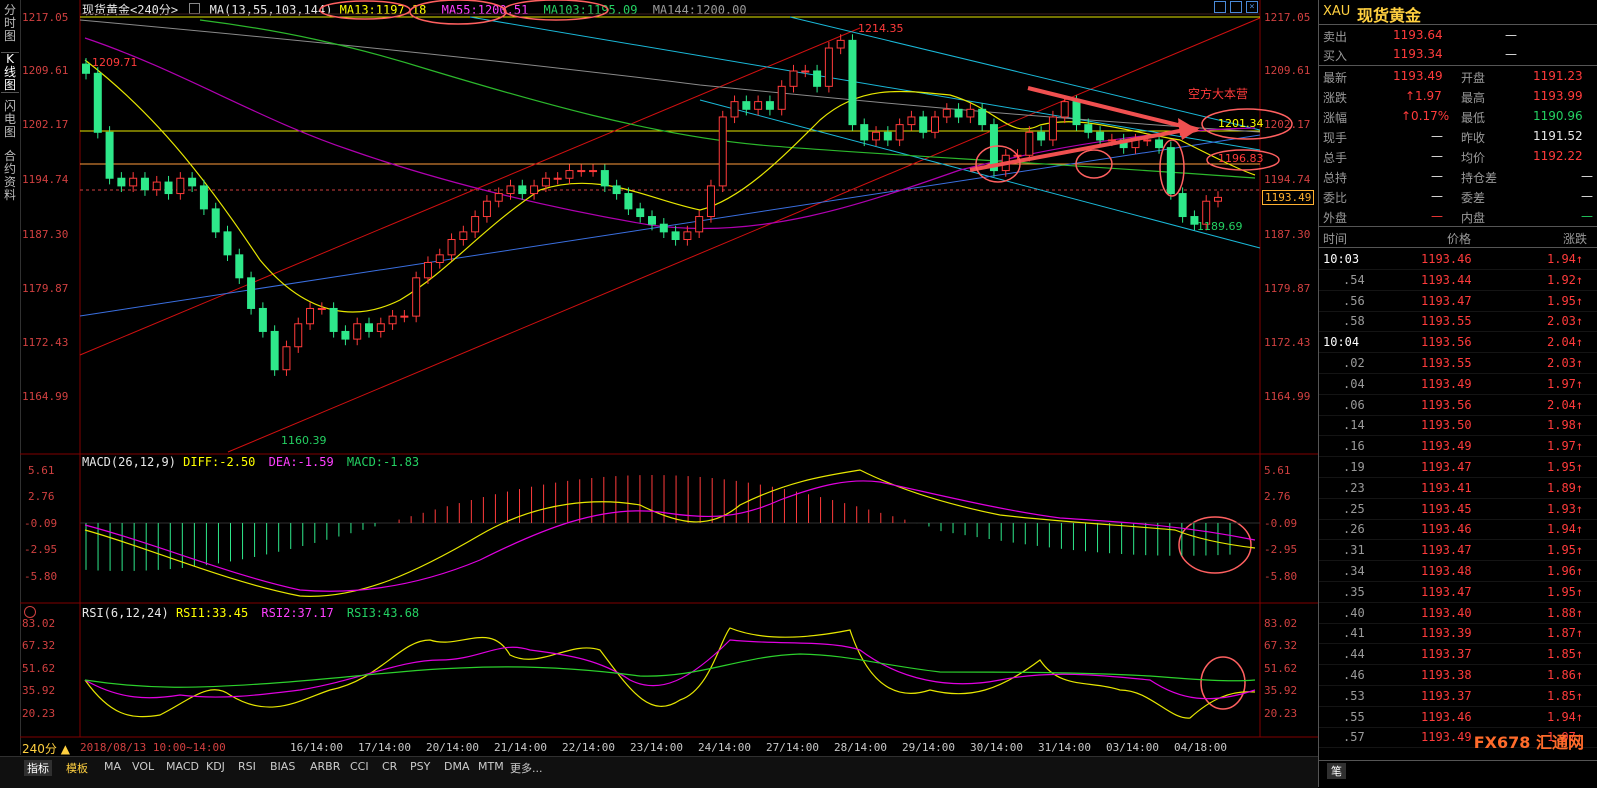 Image resolution: width=1597 pixels, height=788 pixels. What do you see at coordinates (39, 713) in the screenshot?
I see `rsi-axis-left-4: 20.23` at bounding box center [39, 713].